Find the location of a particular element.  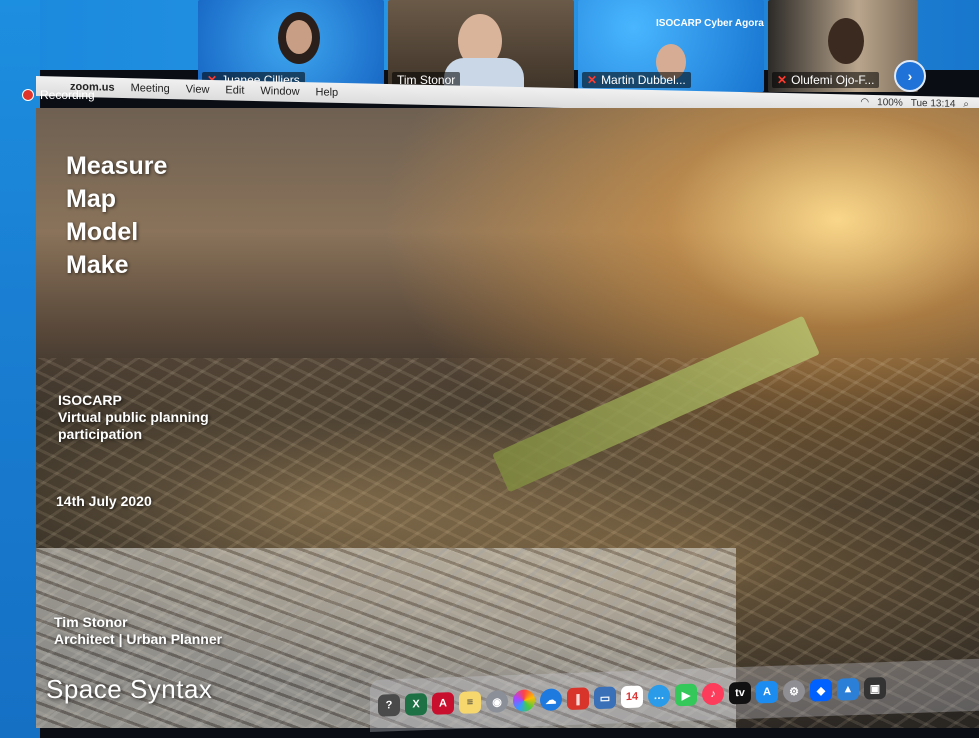

title-word: Measure is located at coordinates (117, 166).